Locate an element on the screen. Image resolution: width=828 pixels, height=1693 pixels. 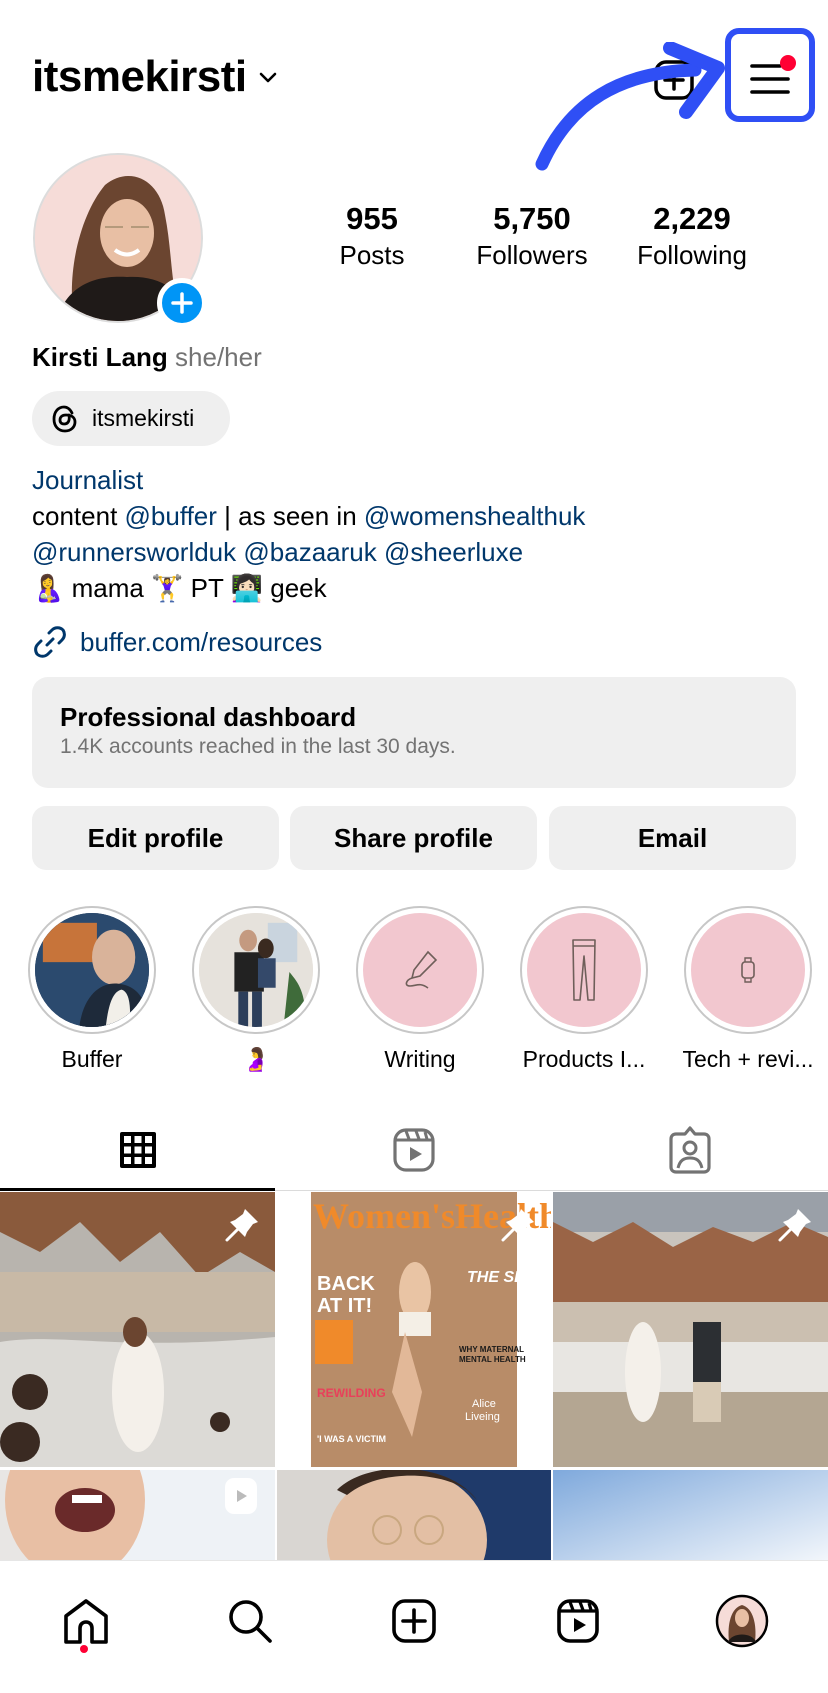
highlight-writing: Writing is located at coordinates (420, 990).